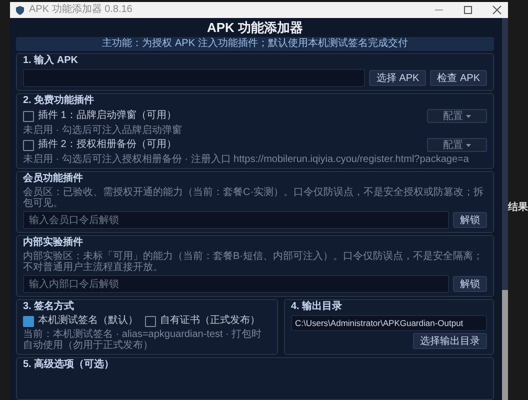  I want to click on section-note: 会员区：已验收、需授权开通的能力（当前：套餐C·实测）。口令仅防误点，不是安全授权或防篡改；拆包可见。, so click(254, 198).